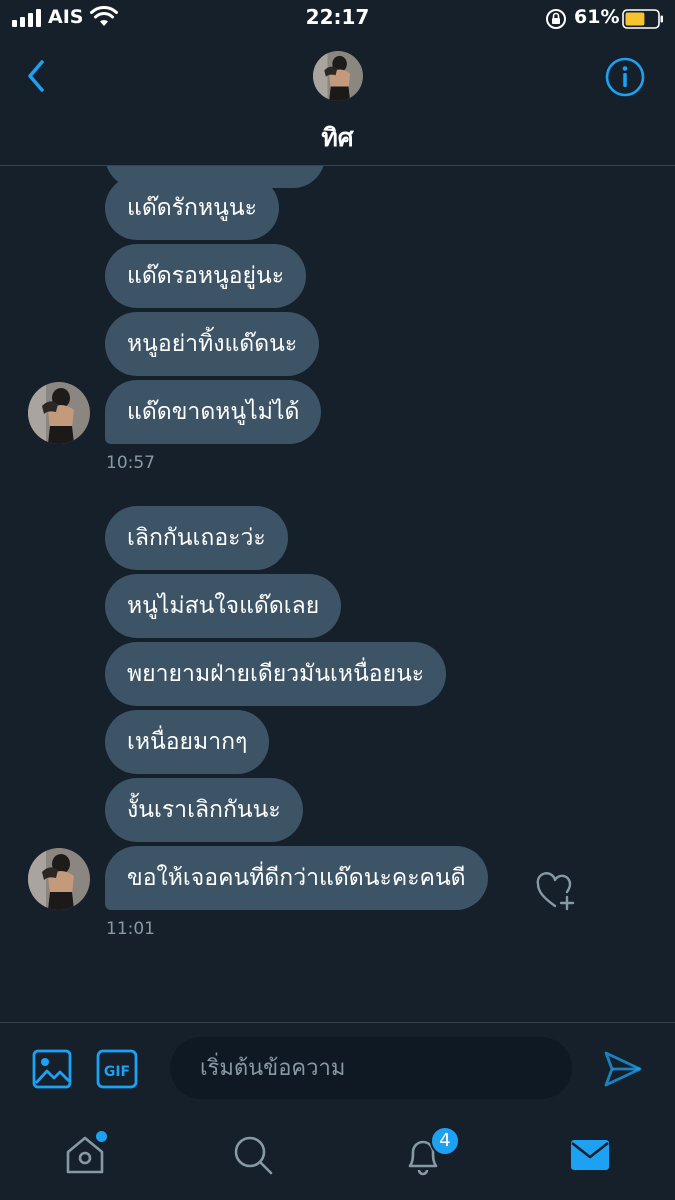  Describe the element at coordinates (337, 20) in the screenshot. I see `status-bar: AIS 22:17 61%` at that location.